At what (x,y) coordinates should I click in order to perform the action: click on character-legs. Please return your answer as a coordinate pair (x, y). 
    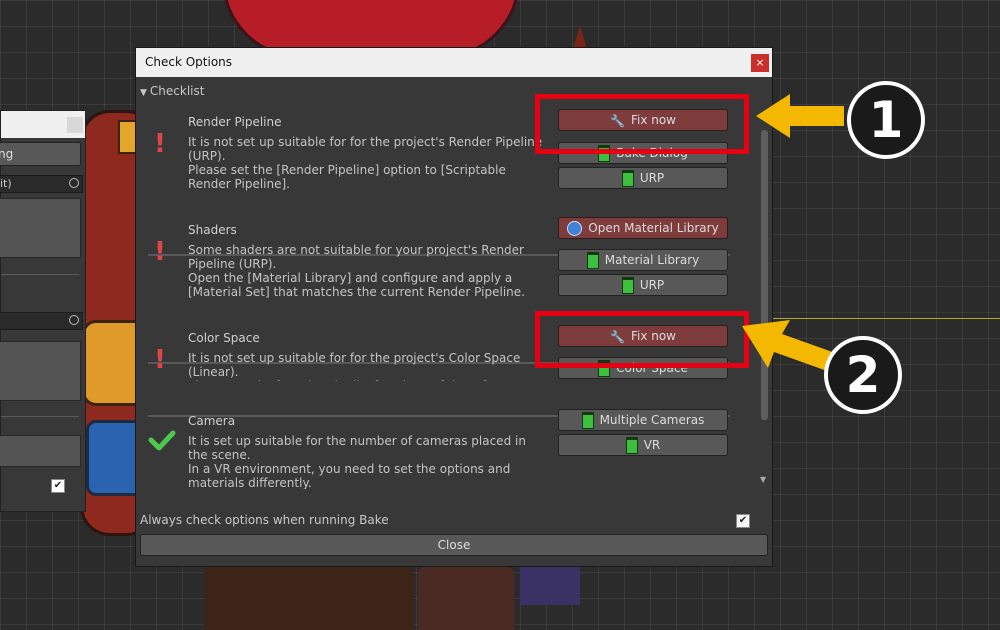
    Looking at the image, I should click on (309, 597).